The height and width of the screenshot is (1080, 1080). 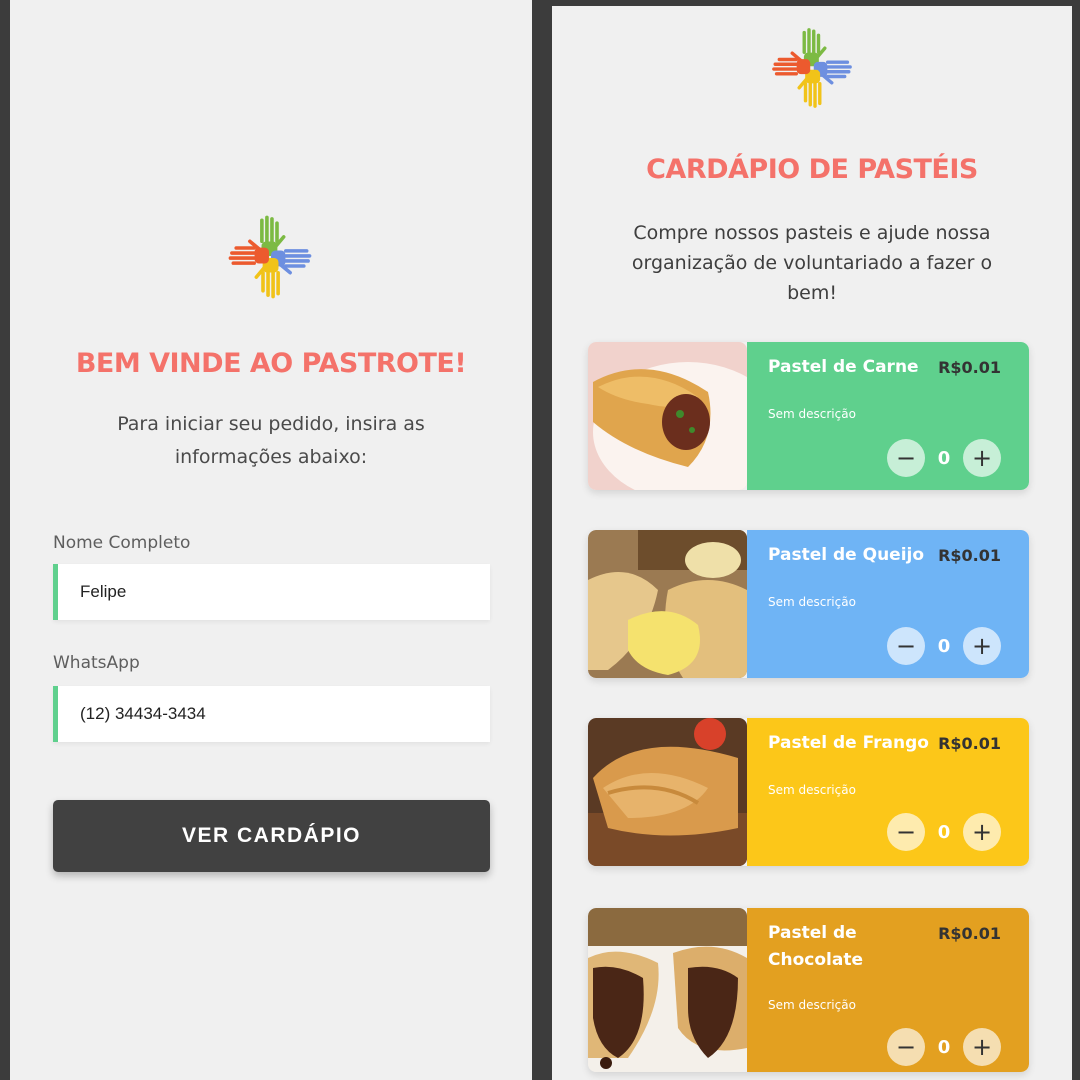 What do you see at coordinates (271, 714) in the screenshot?
I see `whatsapp-input` at bounding box center [271, 714].